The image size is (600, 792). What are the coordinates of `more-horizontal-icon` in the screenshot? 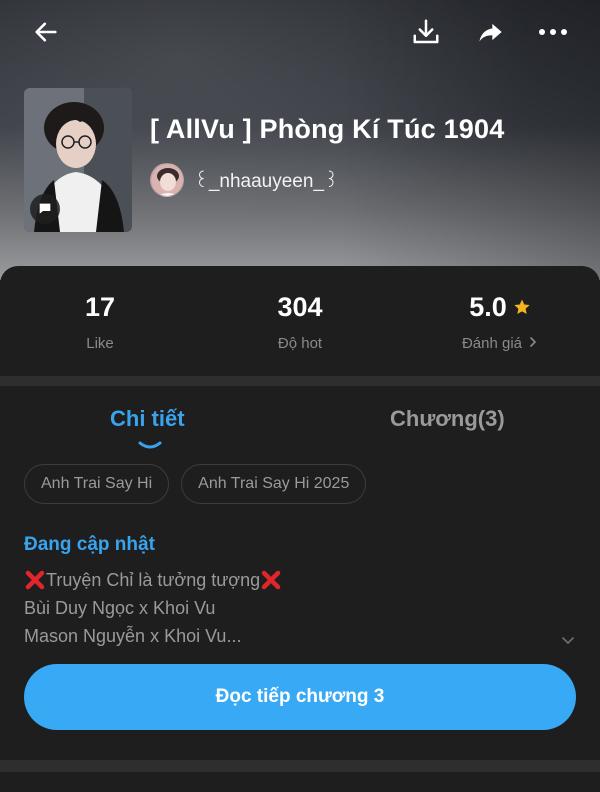 It's located at (553, 32).